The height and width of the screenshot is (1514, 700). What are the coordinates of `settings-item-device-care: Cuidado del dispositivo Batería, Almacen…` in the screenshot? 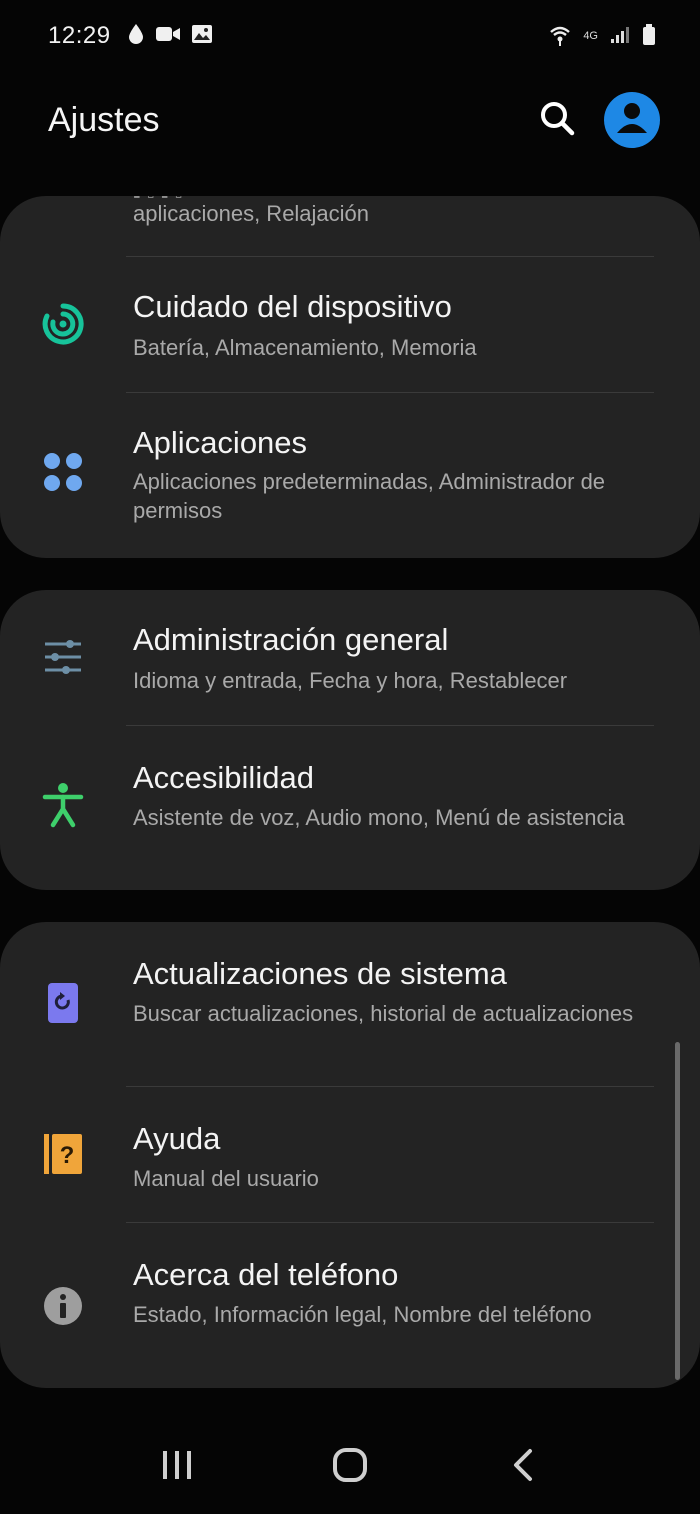 It's located at (350, 325).